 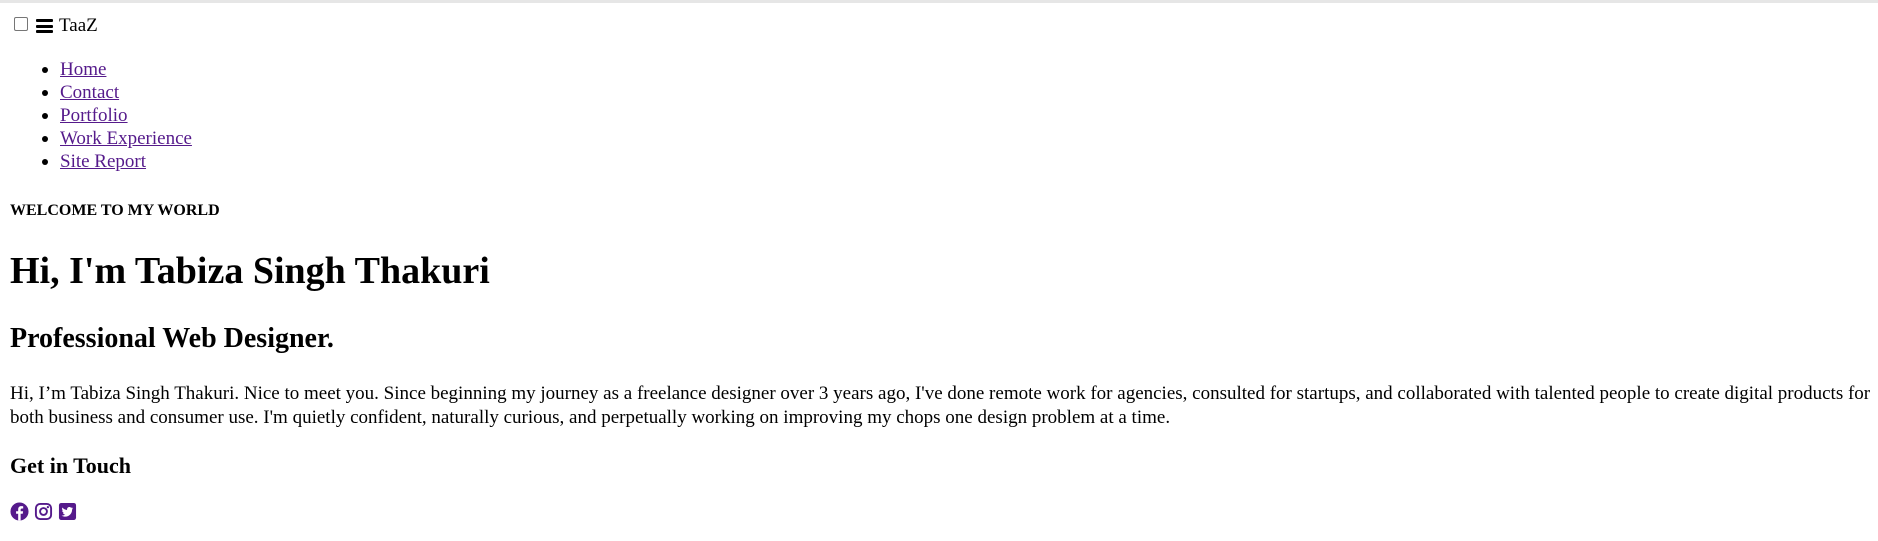 What do you see at coordinates (78, 26) in the screenshot?
I see `brand-logo: TaaZ` at bounding box center [78, 26].